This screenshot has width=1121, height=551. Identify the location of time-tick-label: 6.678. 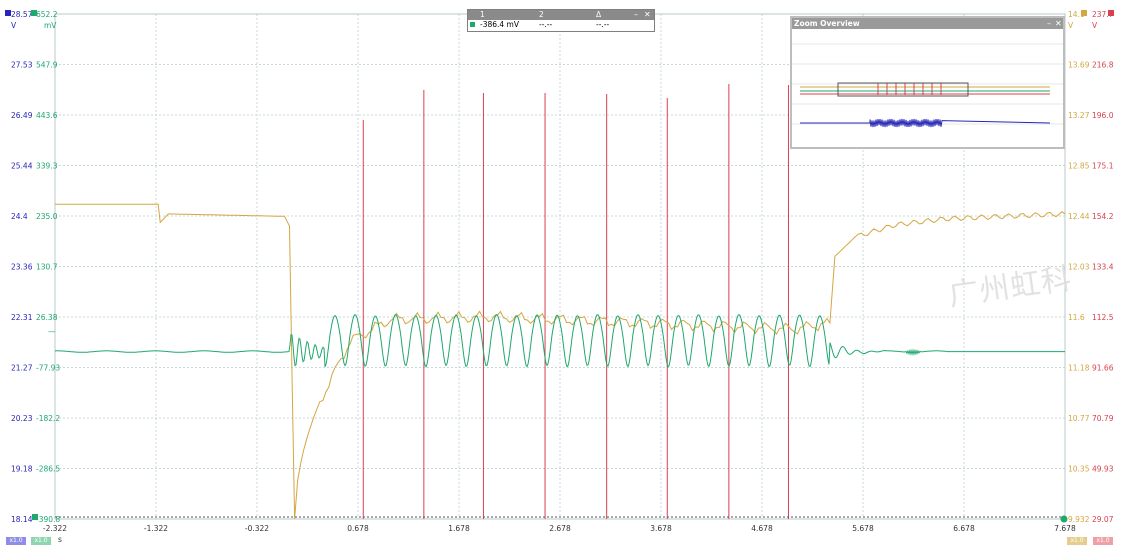
(964, 528).